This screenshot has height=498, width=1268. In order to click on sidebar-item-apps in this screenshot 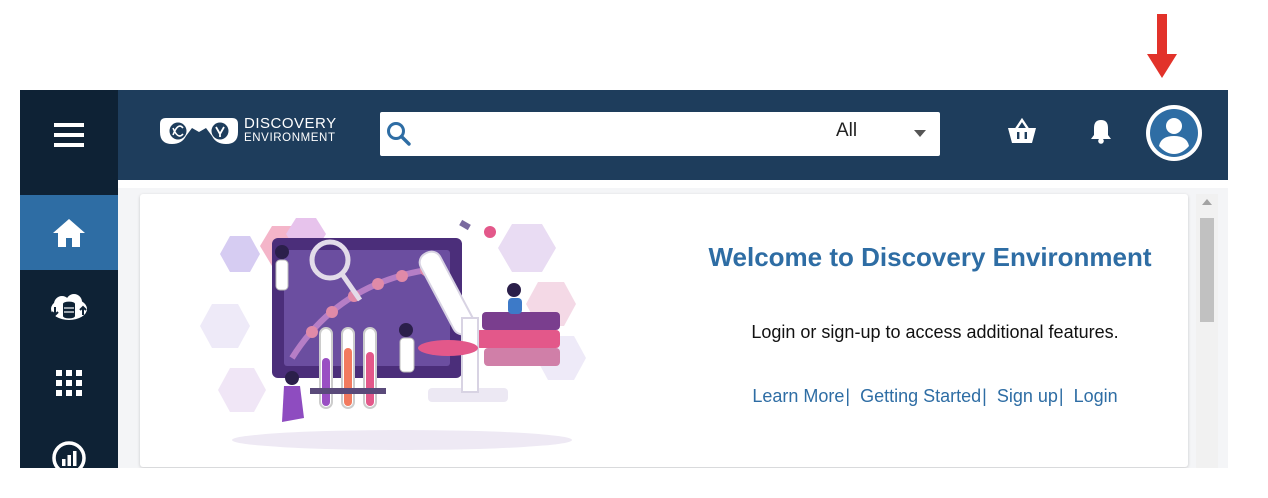, I will do `click(69, 382)`.